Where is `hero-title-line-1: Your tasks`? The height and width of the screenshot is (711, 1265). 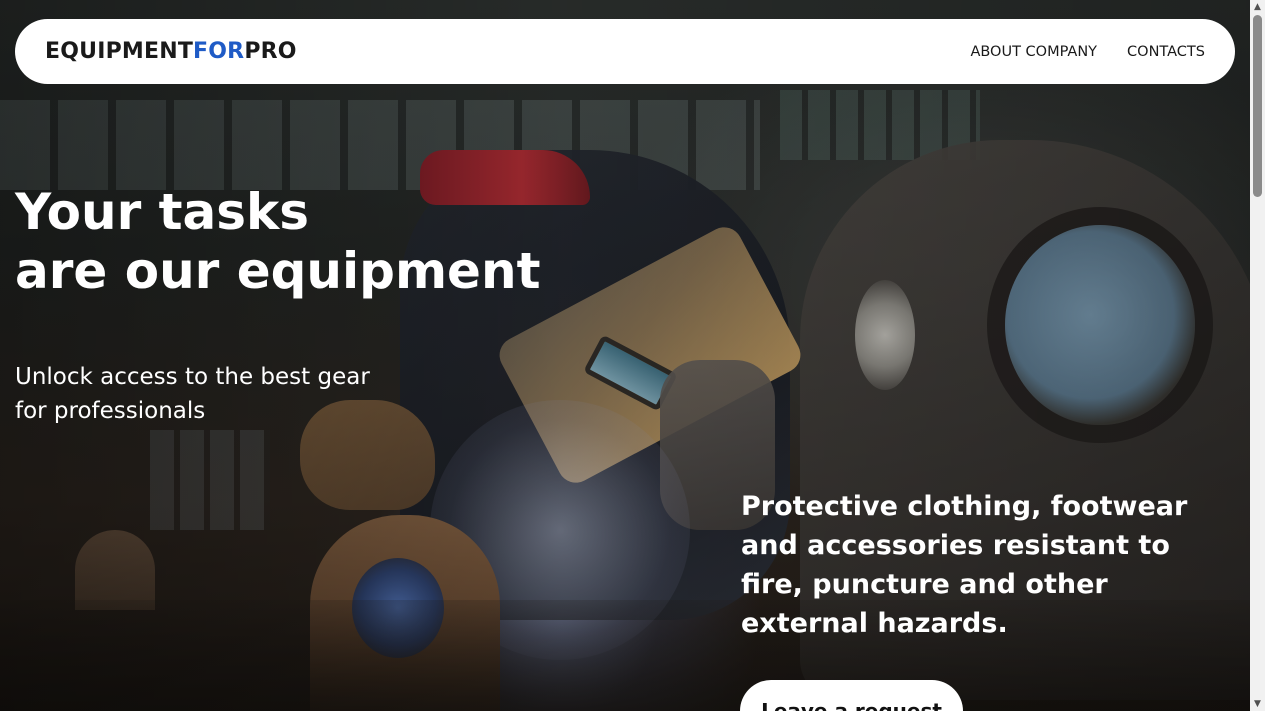 hero-title-line-1: Your tasks is located at coordinates (162, 212).